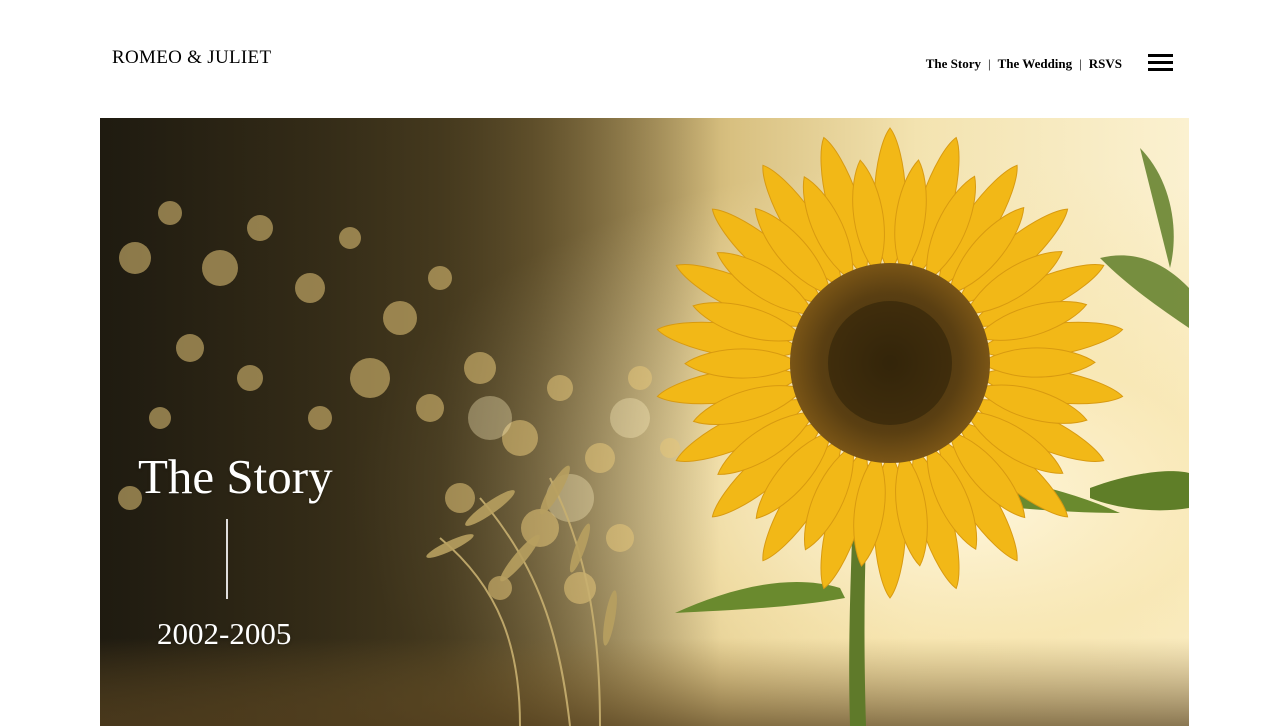 The height and width of the screenshot is (726, 1280). What do you see at coordinates (1160, 62) in the screenshot?
I see `hamburger-menu-icon` at bounding box center [1160, 62].